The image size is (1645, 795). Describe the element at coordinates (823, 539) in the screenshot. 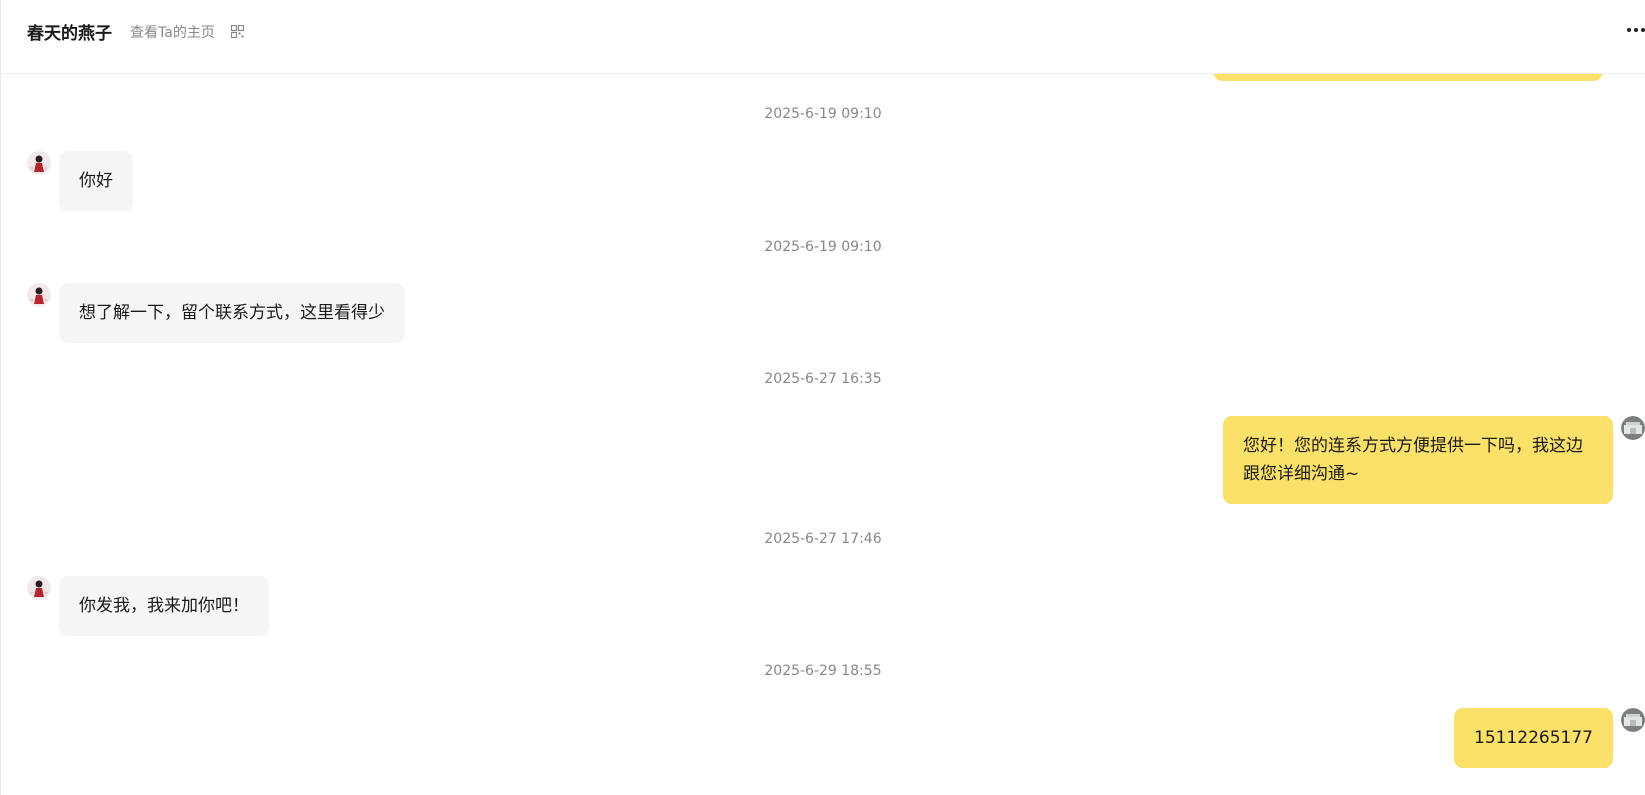

I see `message-timestamp: 2025-6-27 17:46` at that location.